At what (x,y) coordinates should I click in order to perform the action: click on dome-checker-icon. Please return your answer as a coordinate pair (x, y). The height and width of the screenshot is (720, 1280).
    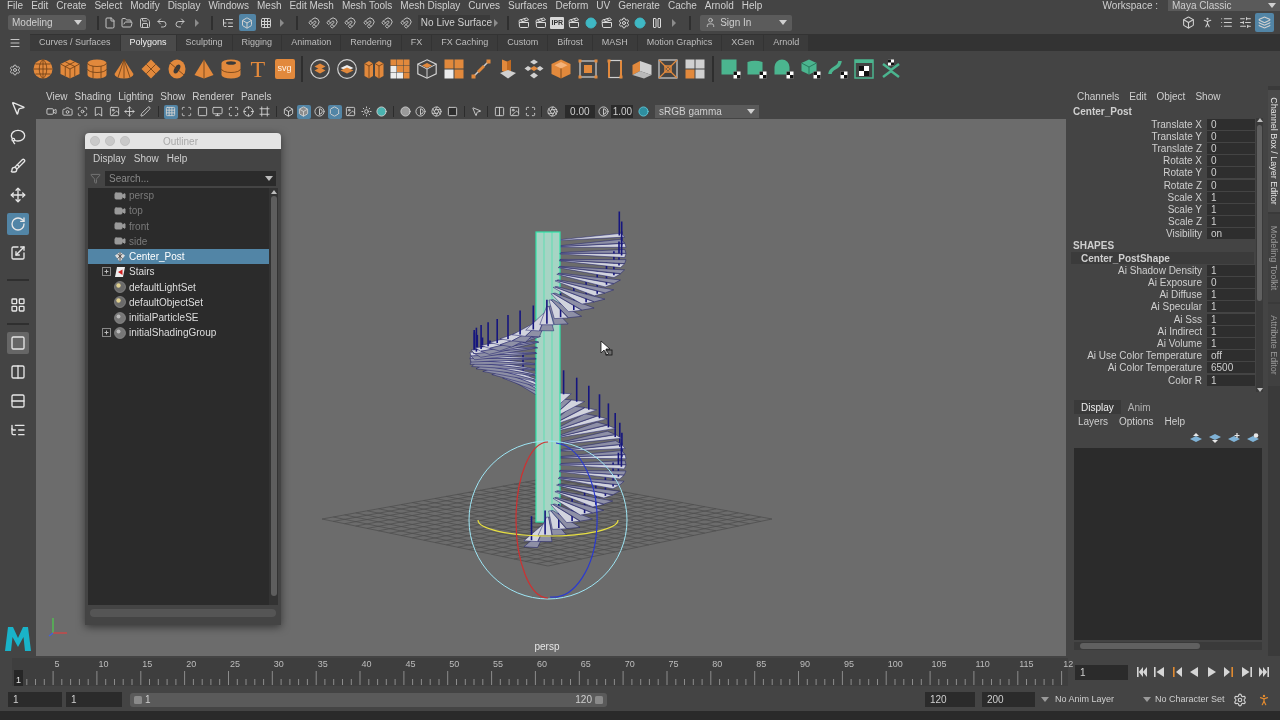
    Looking at the image, I should click on (784, 68).